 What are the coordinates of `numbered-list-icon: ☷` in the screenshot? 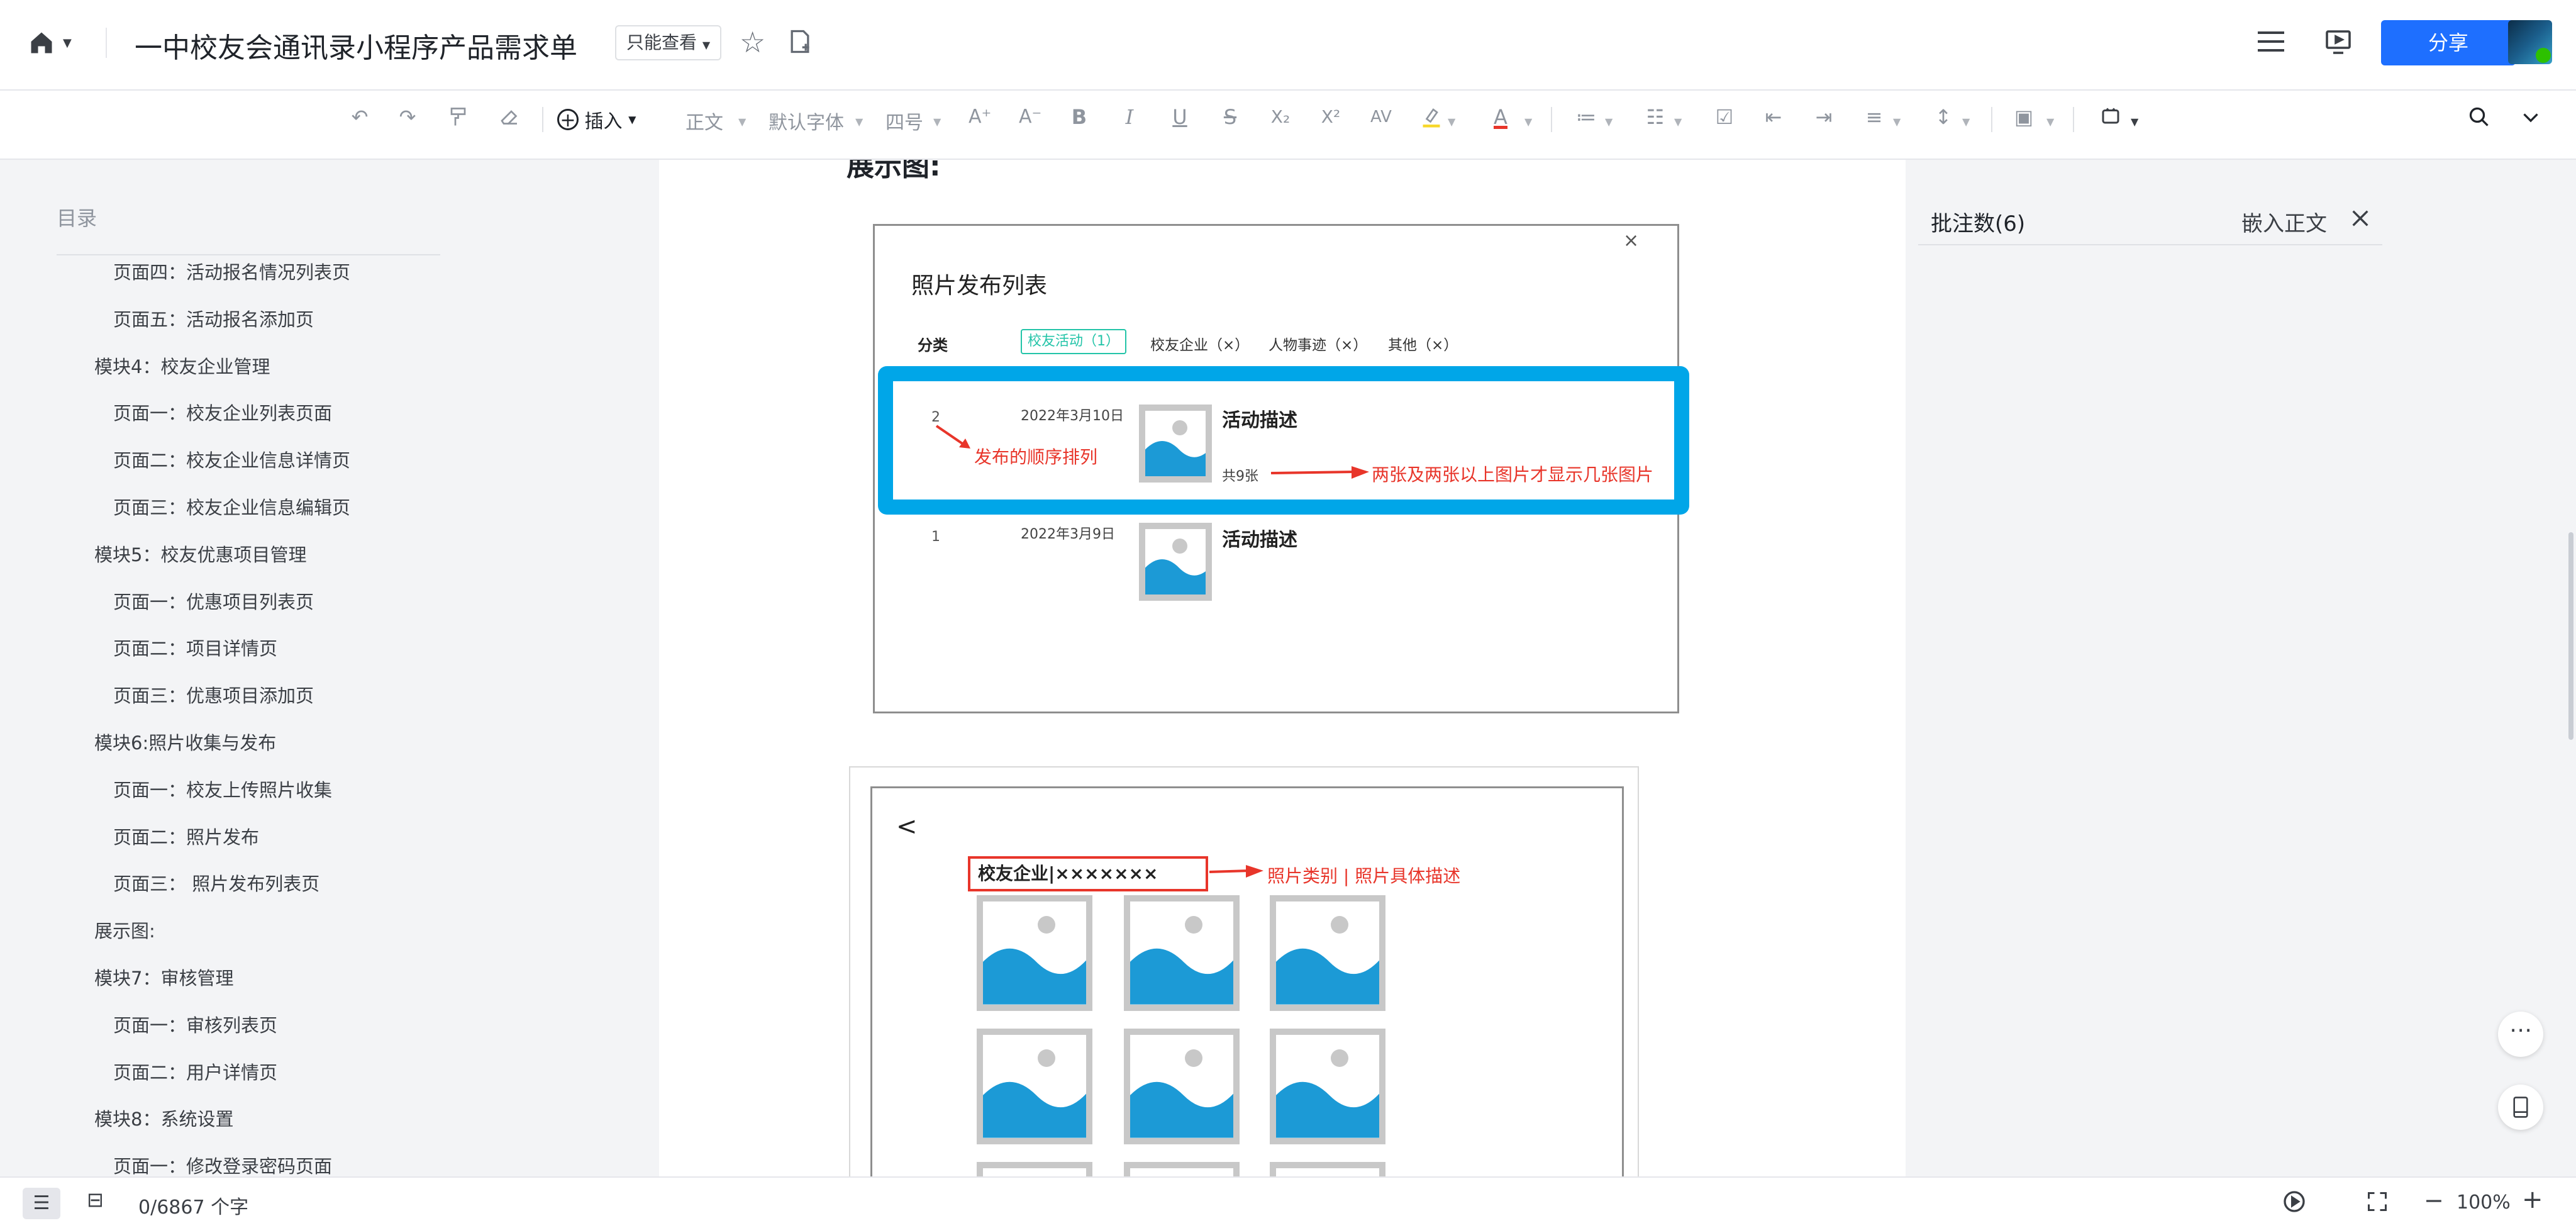 It's located at (1655, 117).